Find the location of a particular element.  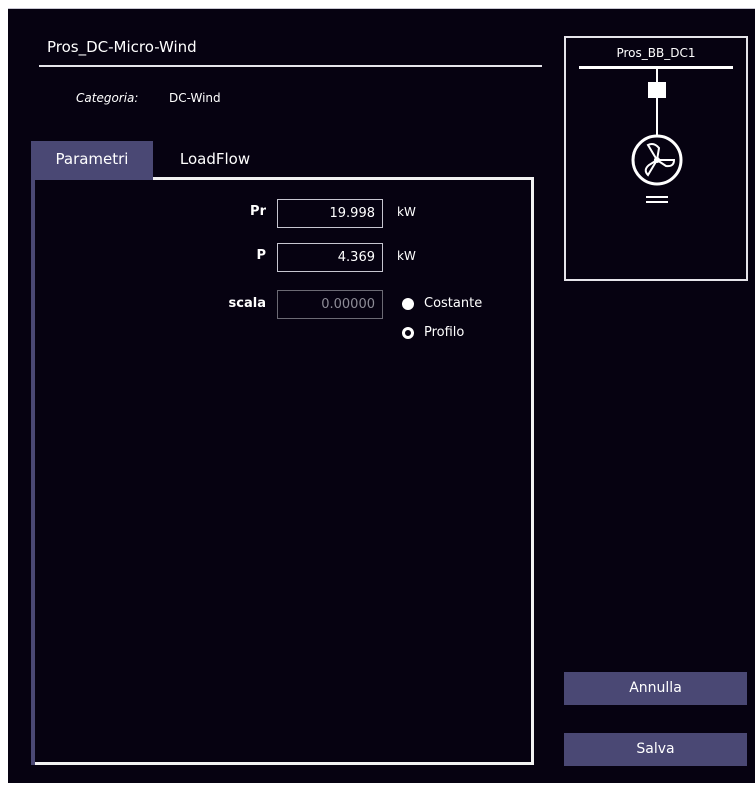

tab-connector-top is located at coordinates (92, 178).